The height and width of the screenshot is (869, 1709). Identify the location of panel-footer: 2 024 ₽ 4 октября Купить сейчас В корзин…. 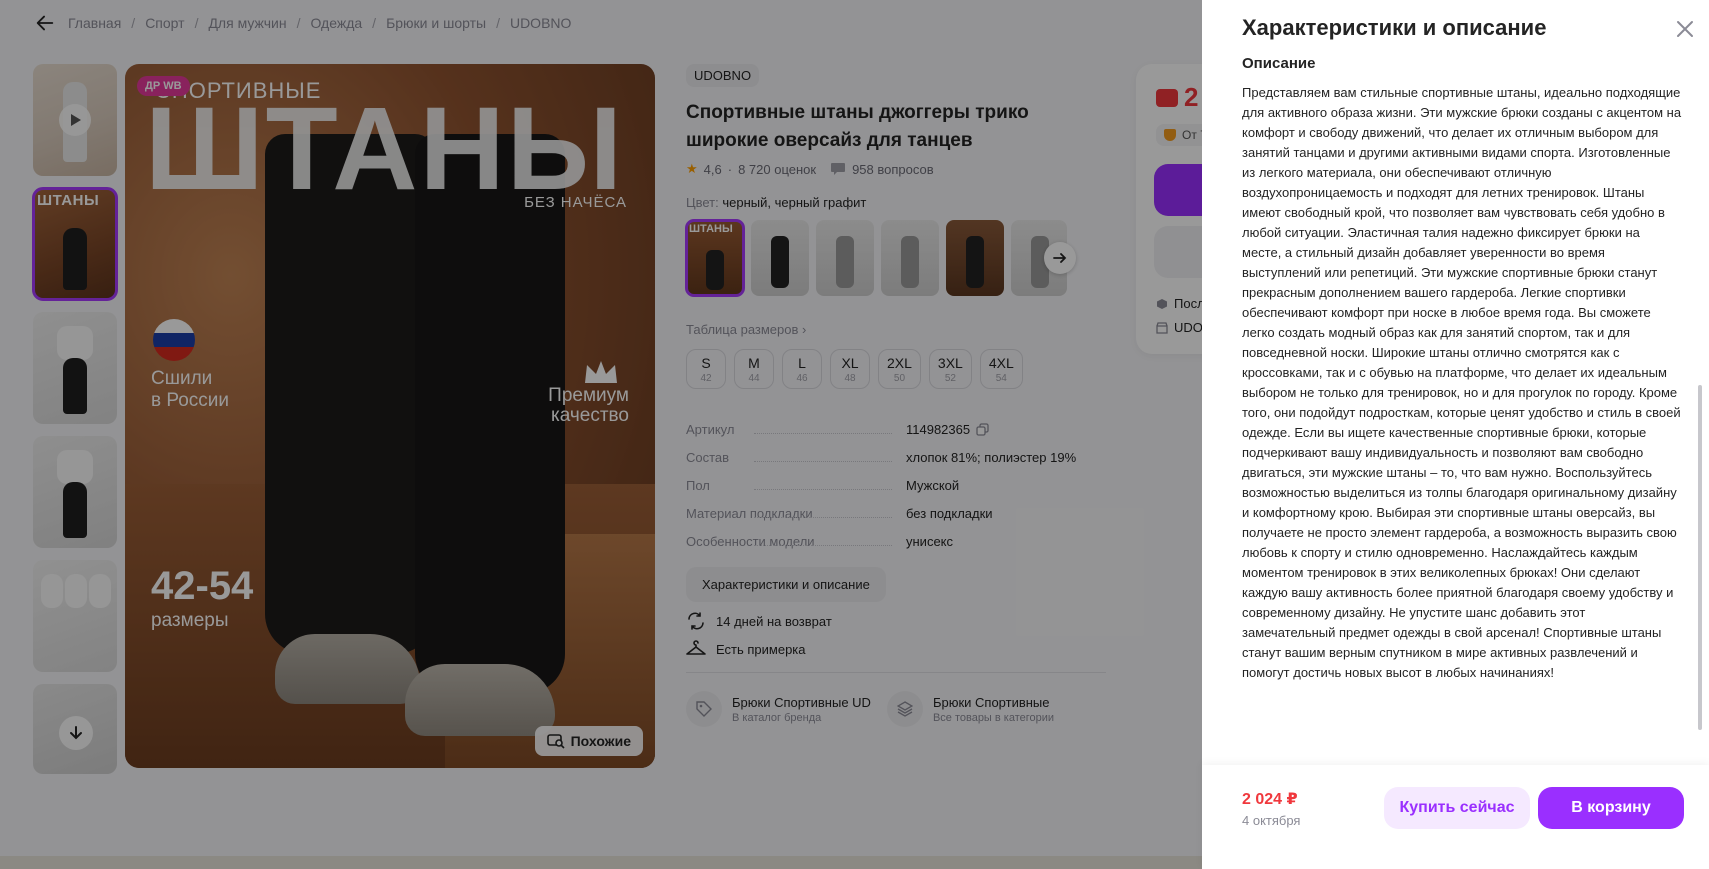
(1455, 817).